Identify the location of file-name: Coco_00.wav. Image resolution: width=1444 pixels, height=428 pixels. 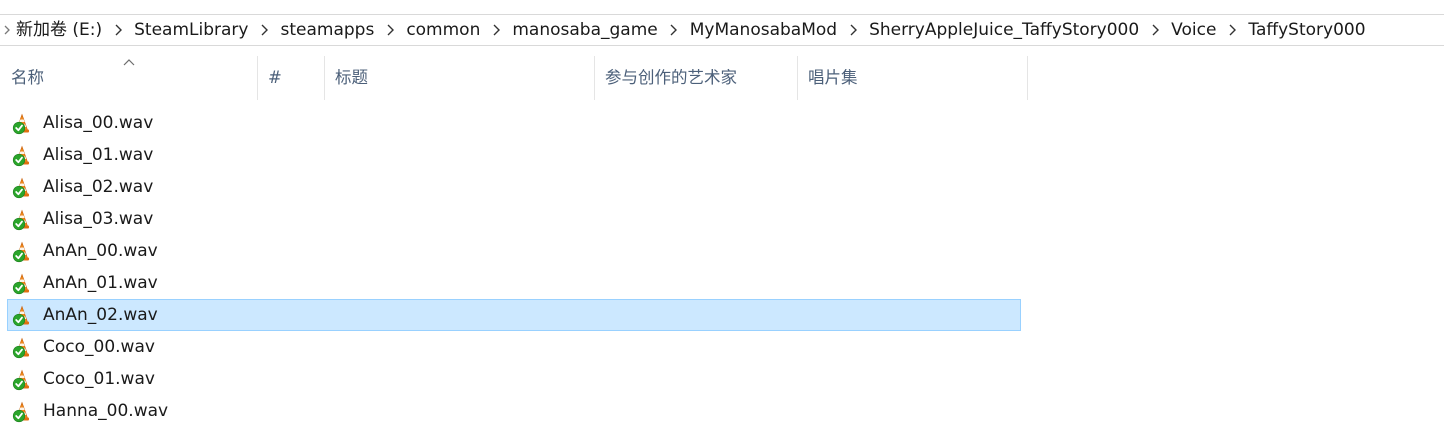
(99, 347).